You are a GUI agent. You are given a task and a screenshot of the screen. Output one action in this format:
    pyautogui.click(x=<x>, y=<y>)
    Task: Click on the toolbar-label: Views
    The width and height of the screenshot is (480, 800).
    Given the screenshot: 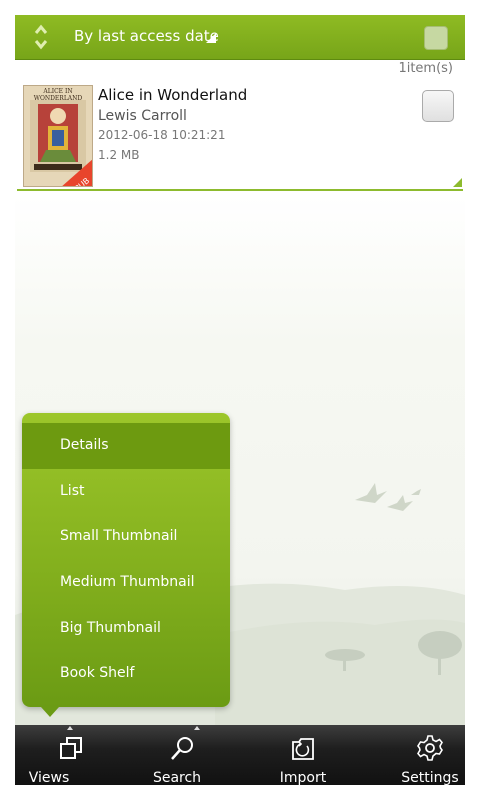 What is the action you would take?
    pyautogui.click(x=49, y=777)
    